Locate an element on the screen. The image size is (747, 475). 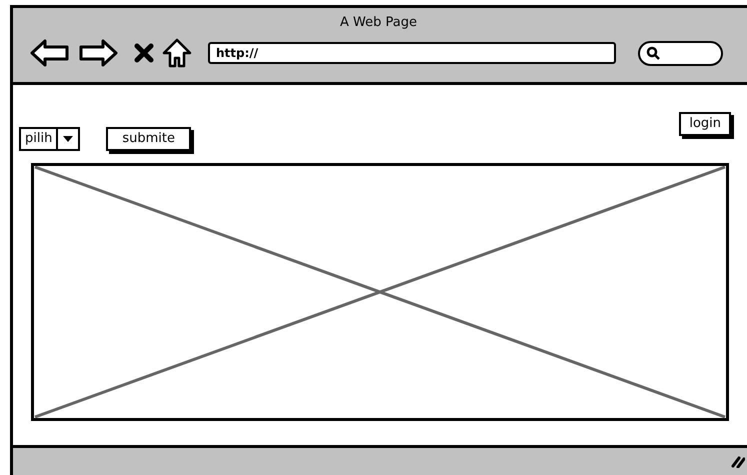
close-icon is located at coordinates (144, 53).